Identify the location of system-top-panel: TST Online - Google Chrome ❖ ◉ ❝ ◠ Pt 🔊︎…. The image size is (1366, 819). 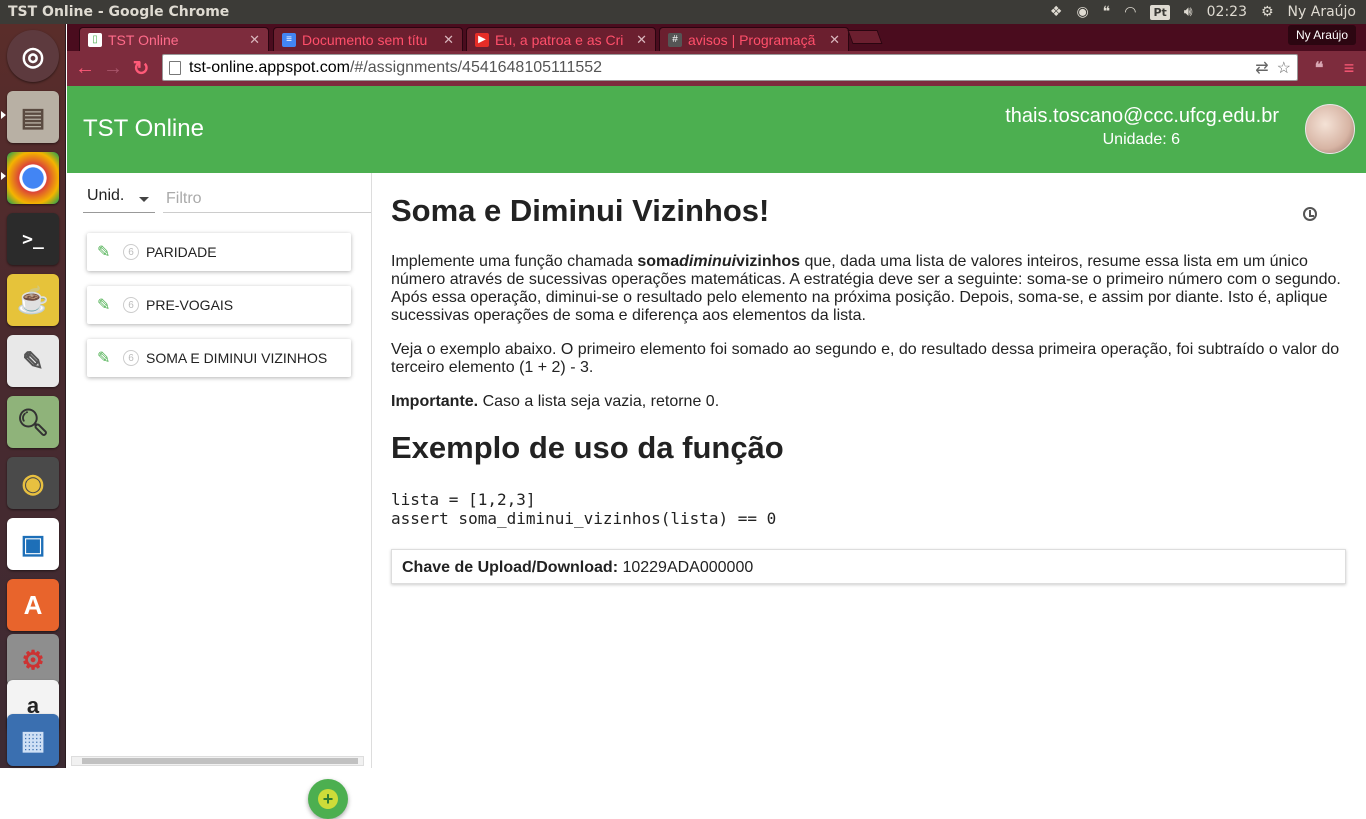
(683, 12).